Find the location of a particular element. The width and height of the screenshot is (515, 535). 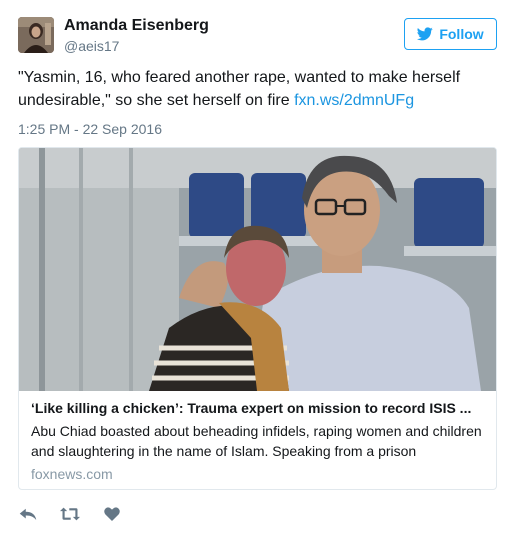

tweet-link: fxn.ws/2dmnUFg is located at coordinates (354, 100).